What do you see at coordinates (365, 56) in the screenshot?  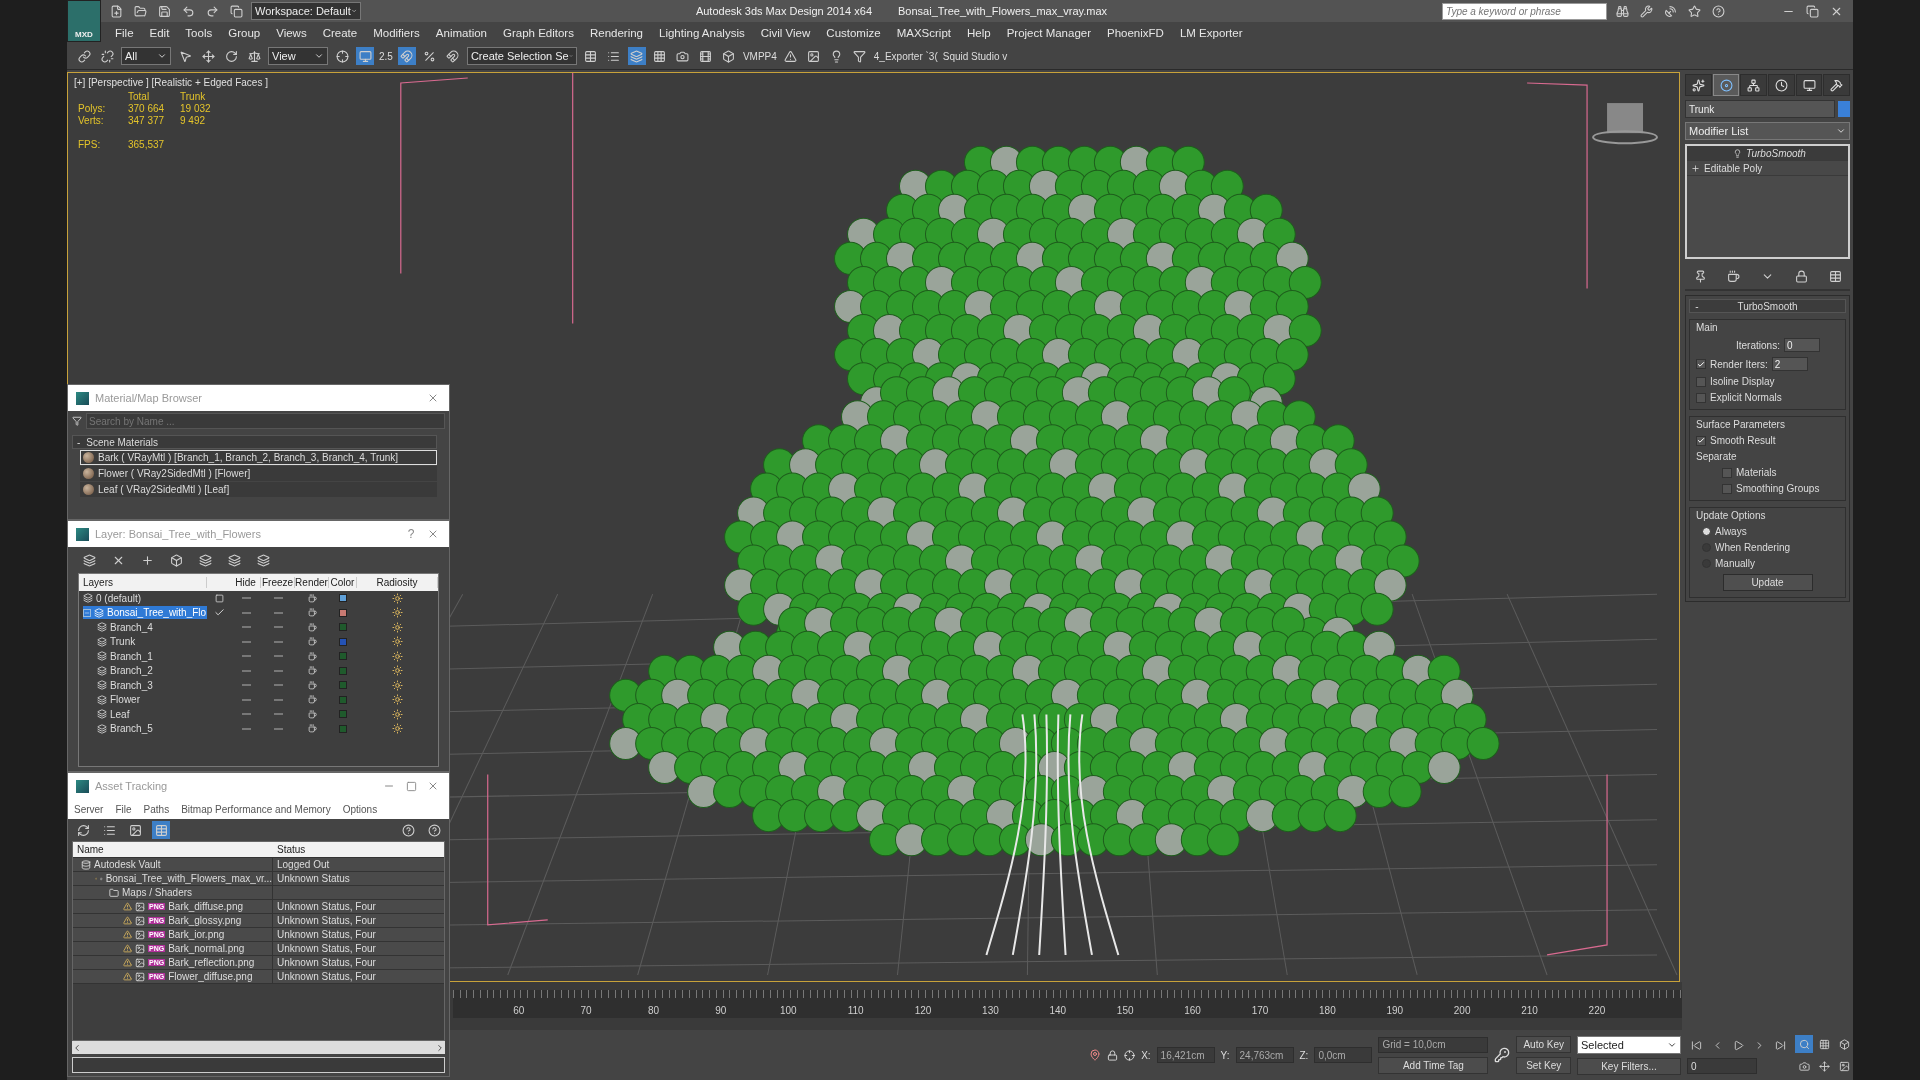 I see `monitor-icon` at bounding box center [365, 56].